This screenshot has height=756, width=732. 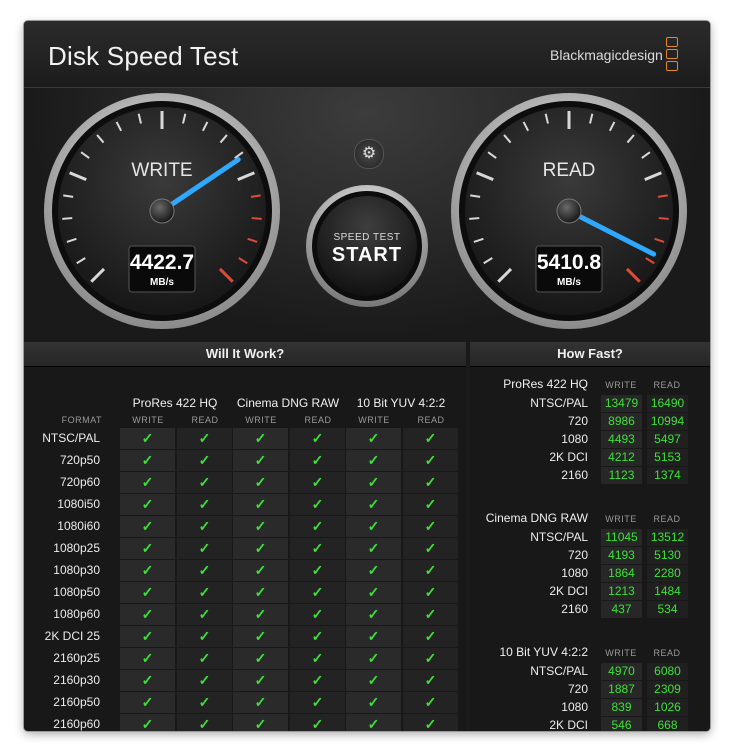 What do you see at coordinates (621, 724) in the screenshot?
I see `write-speed-cell: 546` at bounding box center [621, 724].